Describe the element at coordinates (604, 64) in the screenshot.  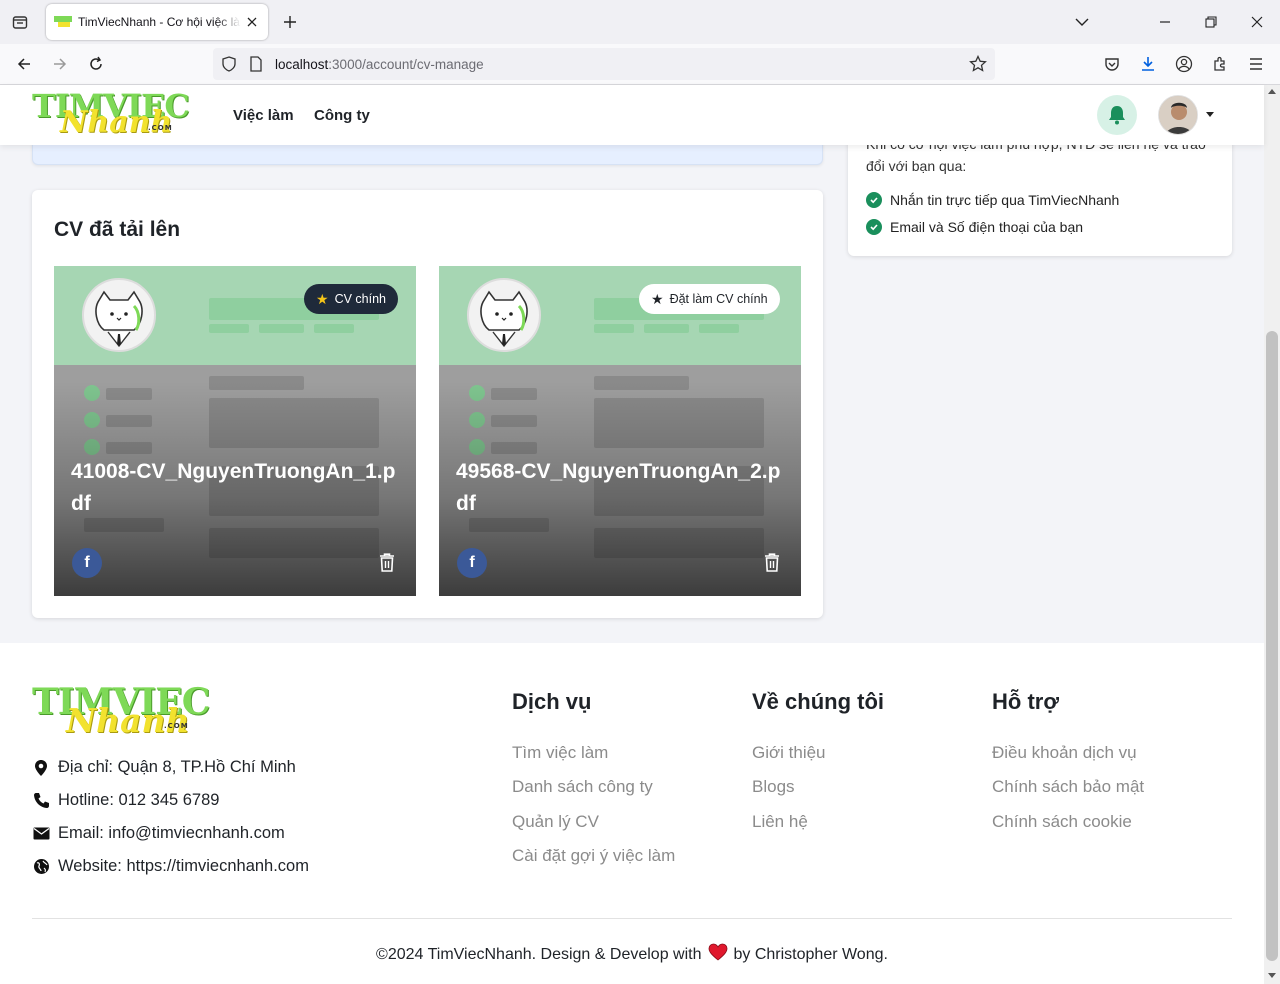
I see `url-bar: localhost:3000/account/cv-manage` at that location.